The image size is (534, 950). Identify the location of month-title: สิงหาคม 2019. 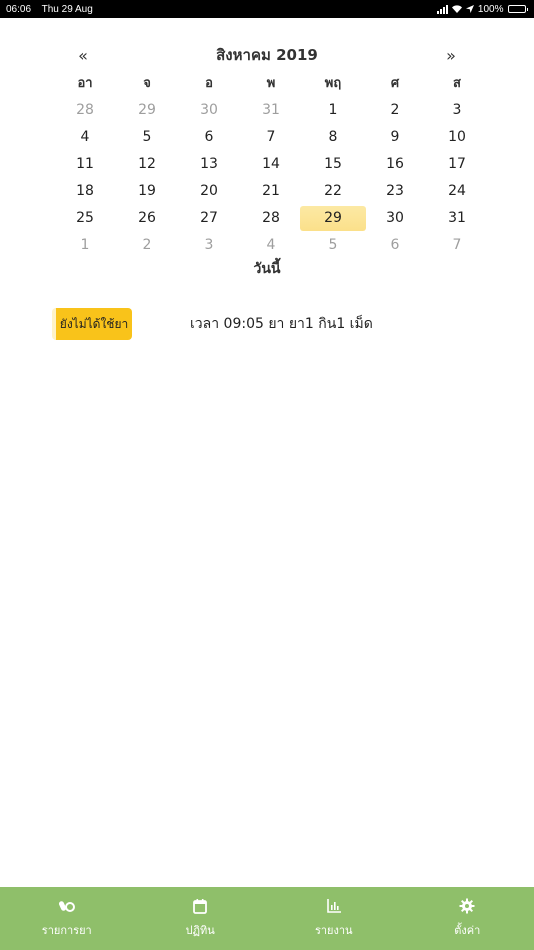
(267, 55).